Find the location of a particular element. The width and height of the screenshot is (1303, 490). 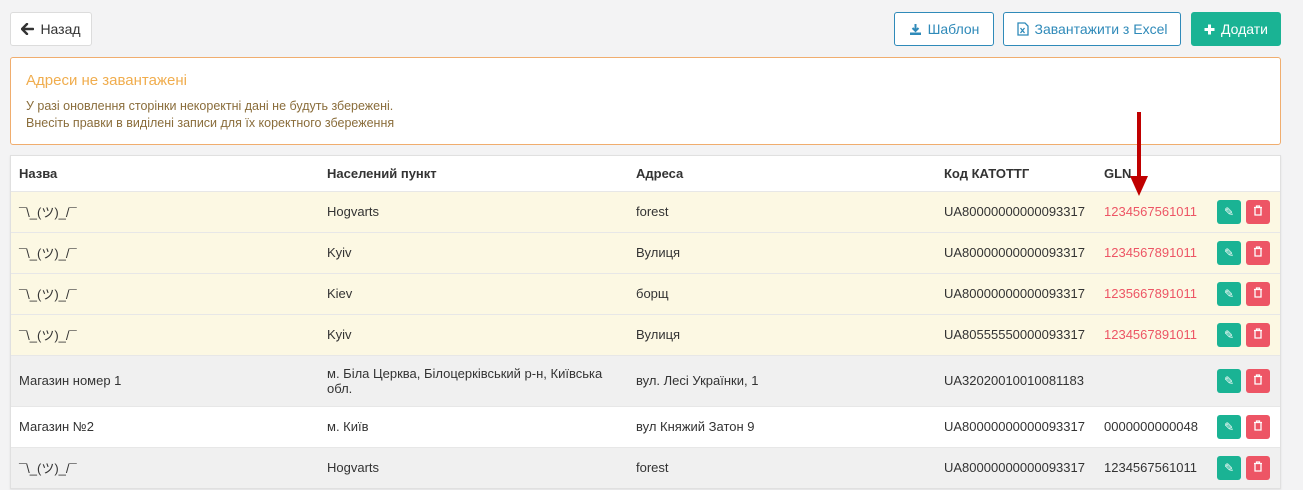

back-button: Назад is located at coordinates (51, 29).